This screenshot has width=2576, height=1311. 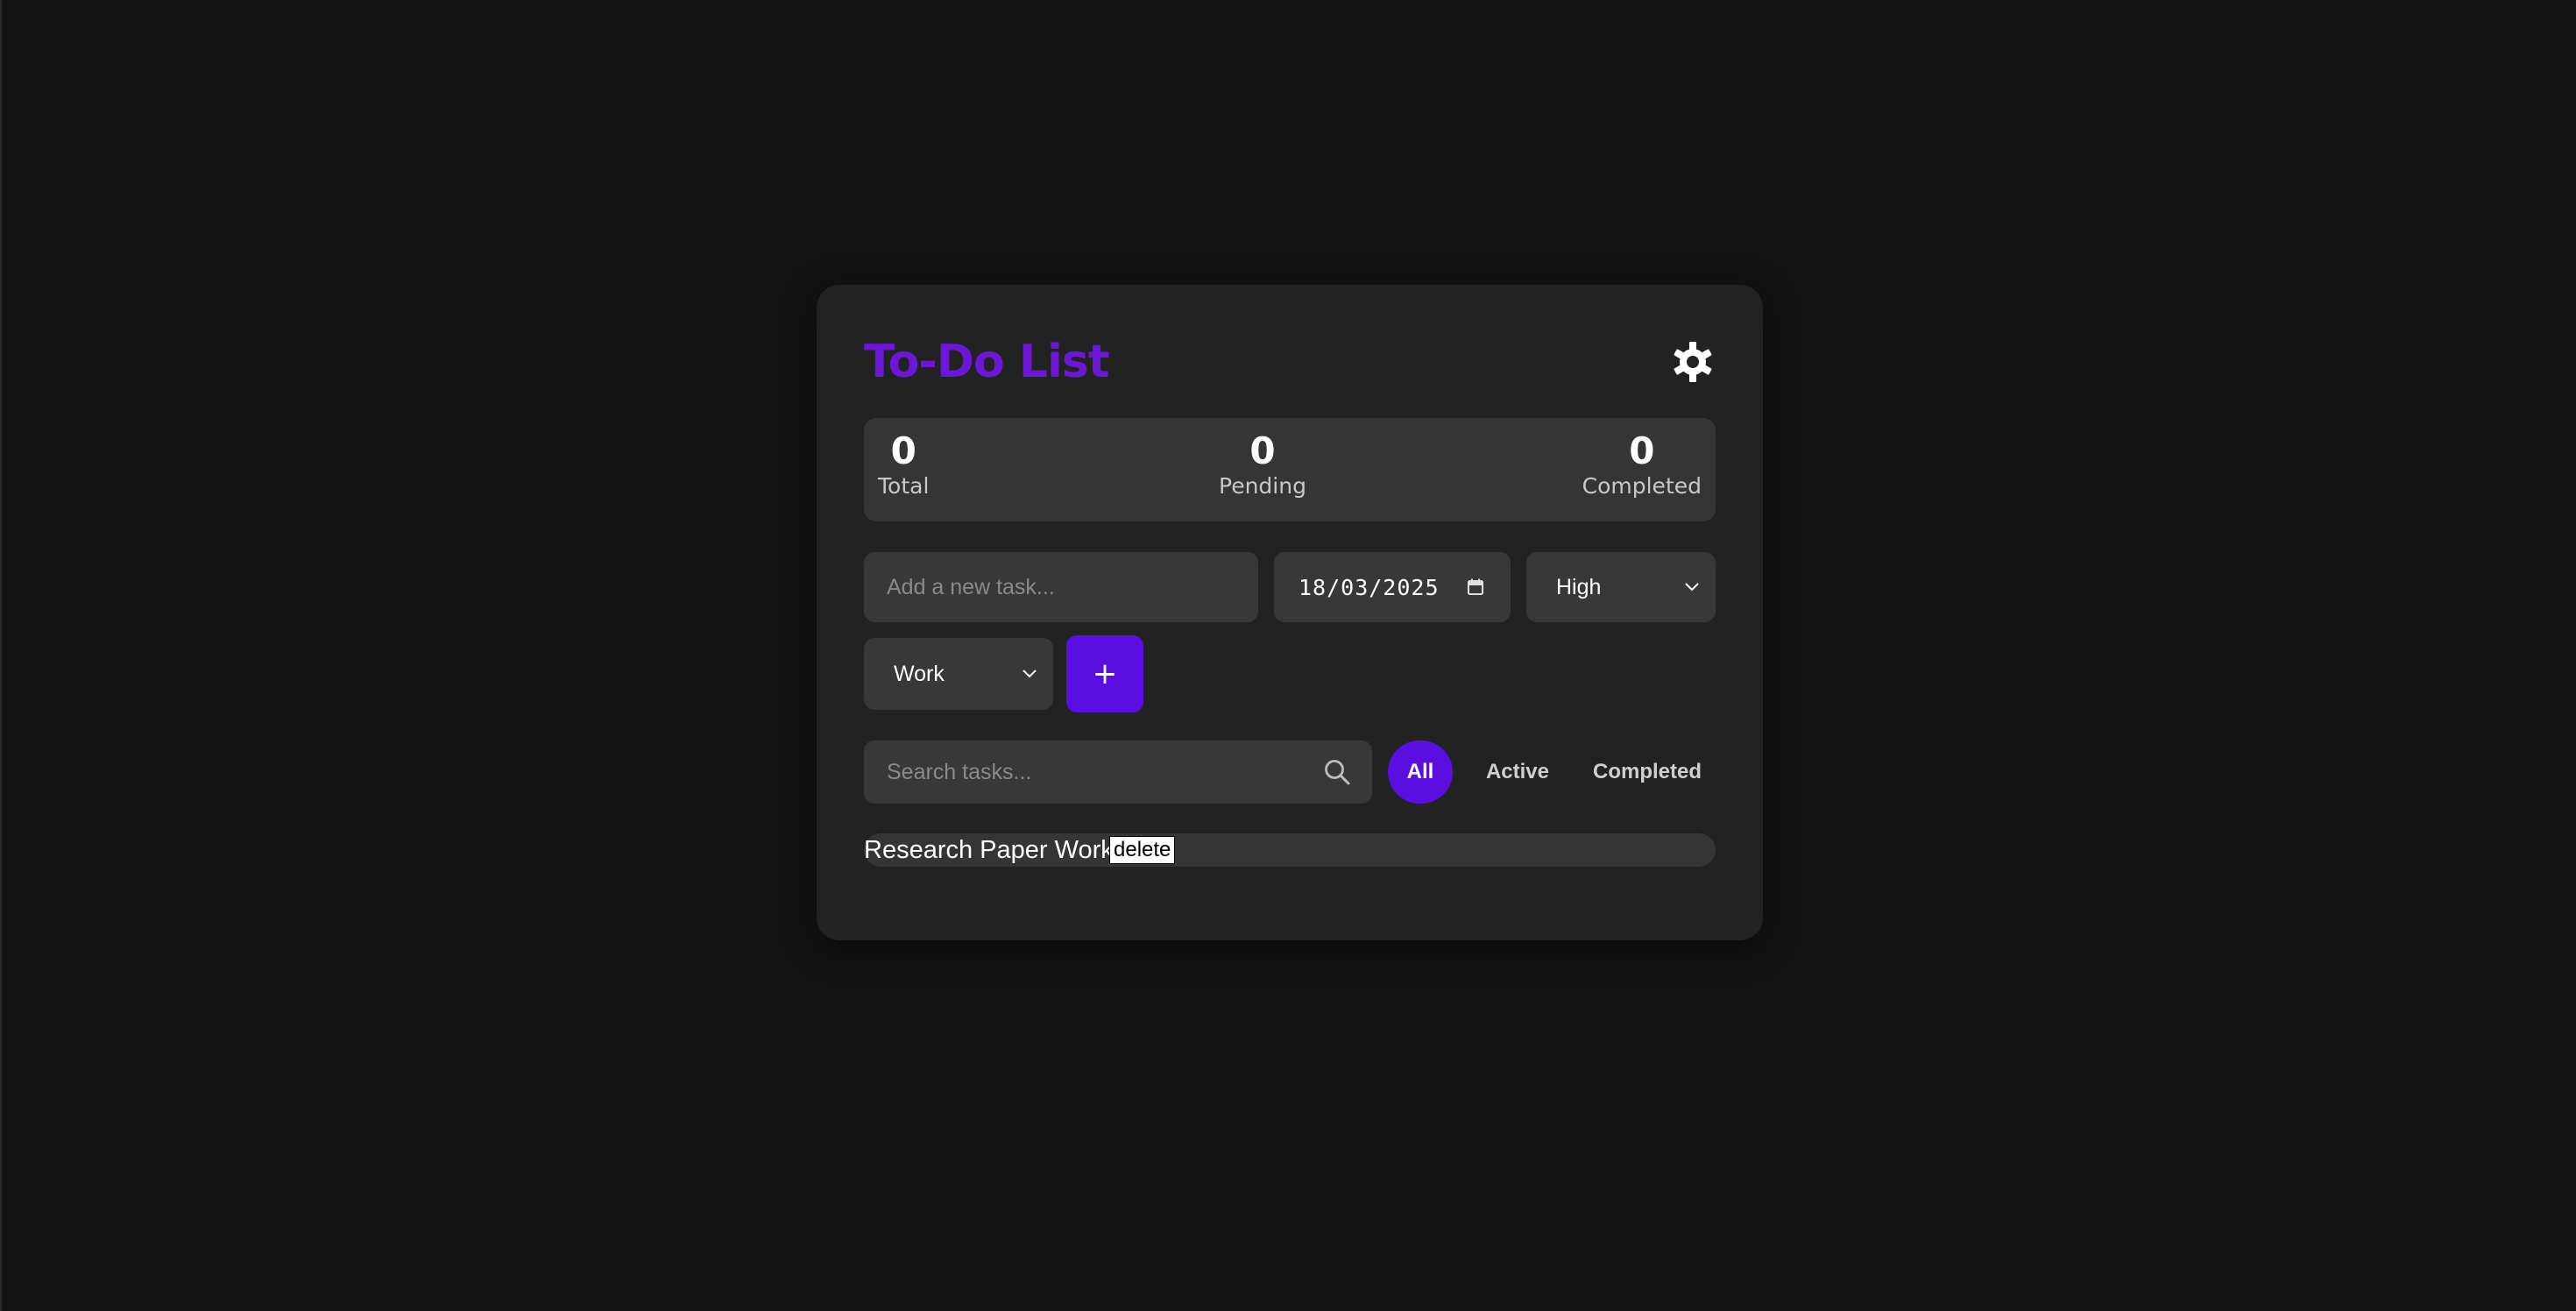 I want to click on task-item: Research Paper Work delete, so click(x=1290, y=850).